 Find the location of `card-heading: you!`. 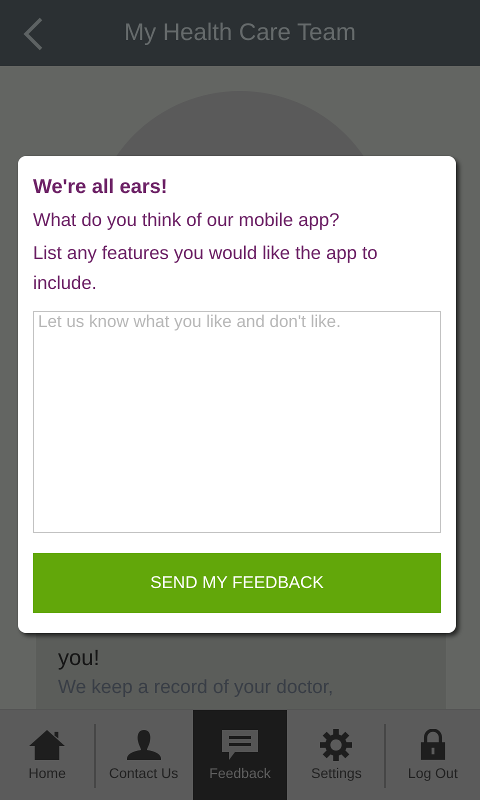

card-heading: you! is located at coordinates (79, 658).